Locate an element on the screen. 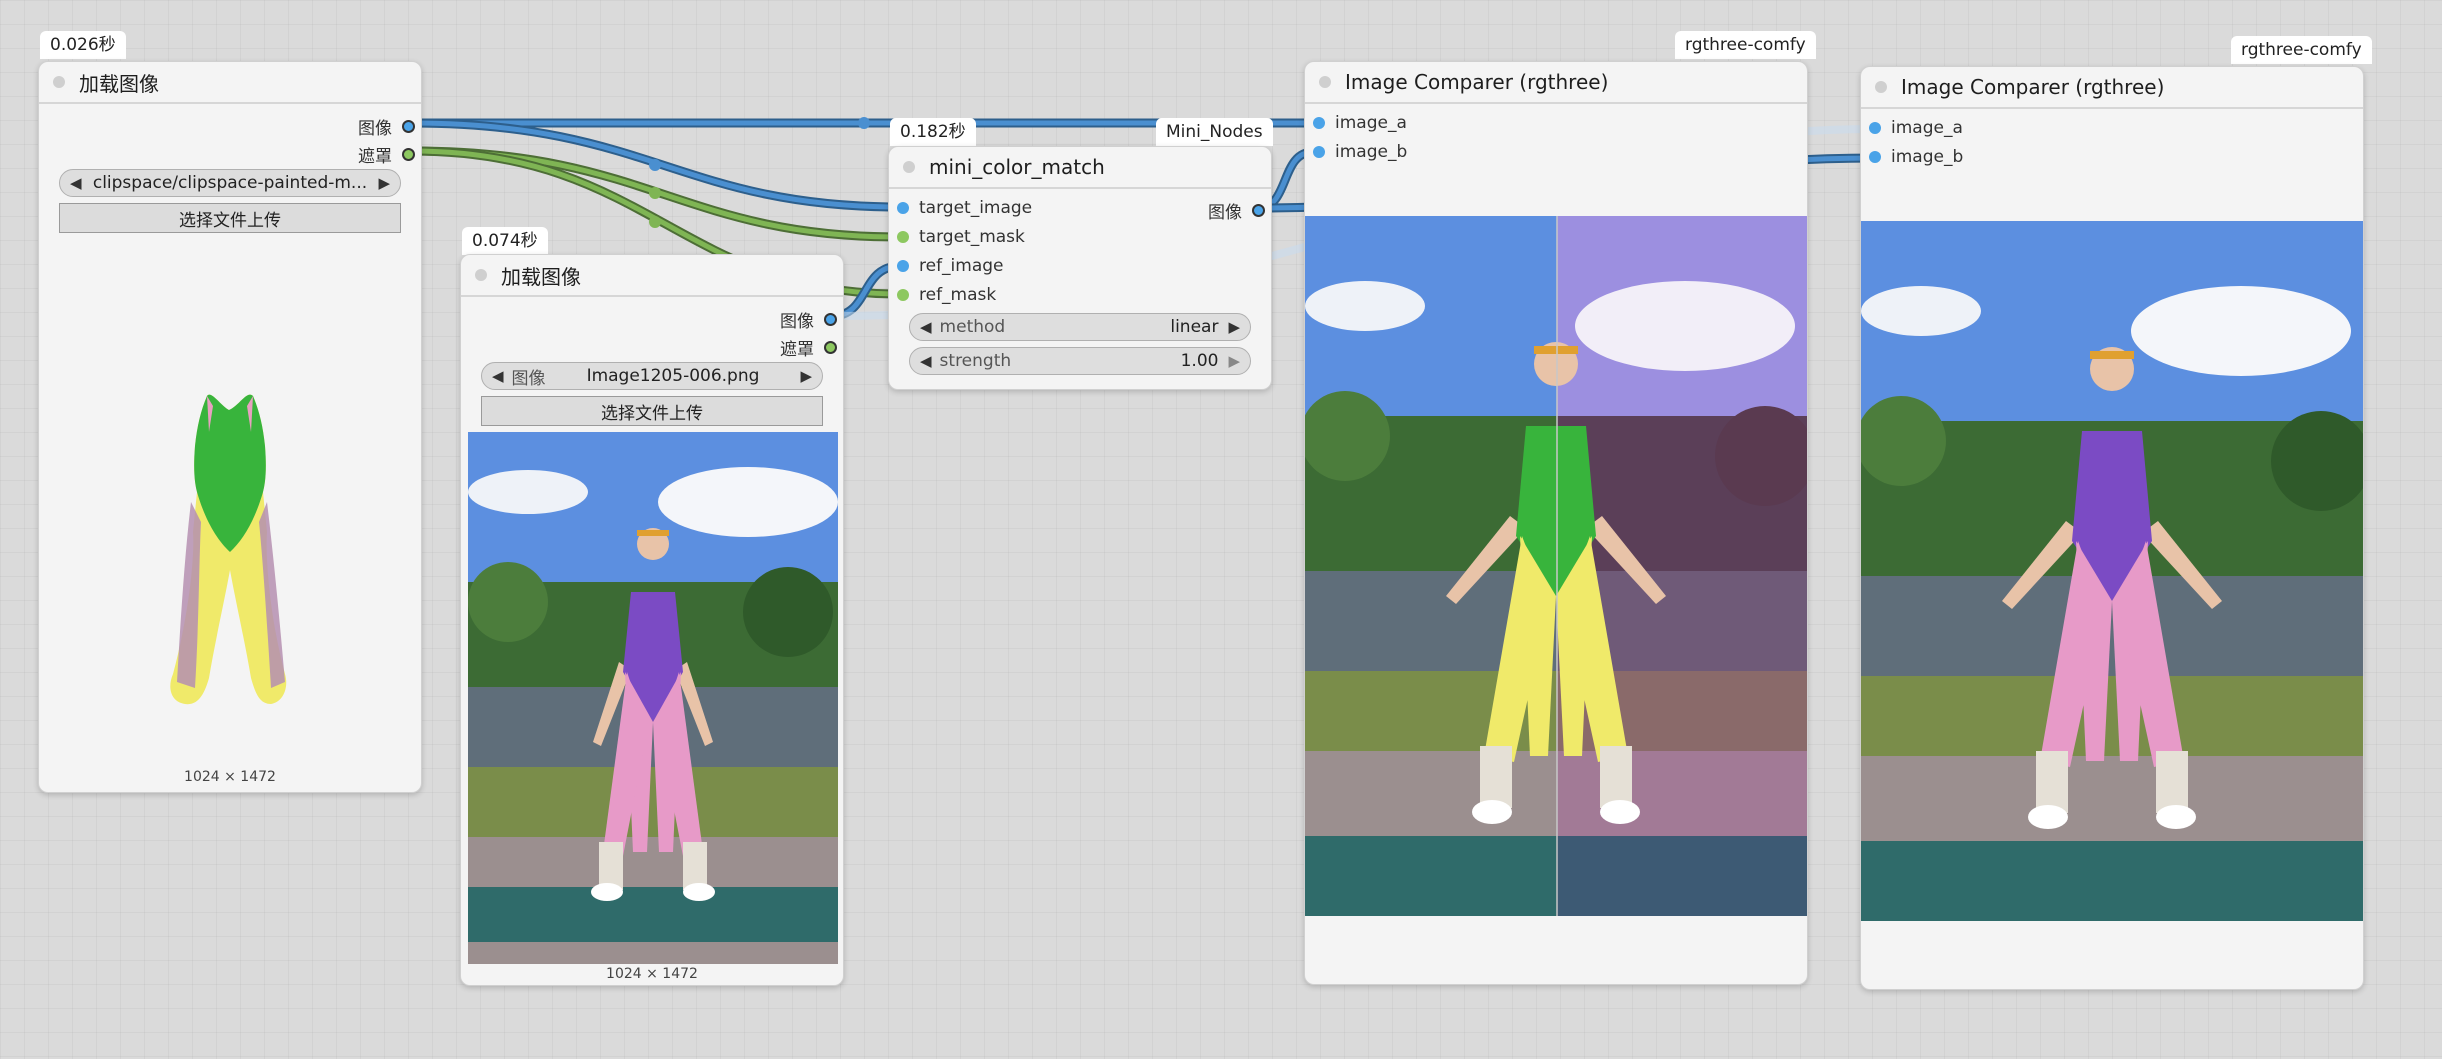  port-label: ref_mask is located at coordinates (958, 295).